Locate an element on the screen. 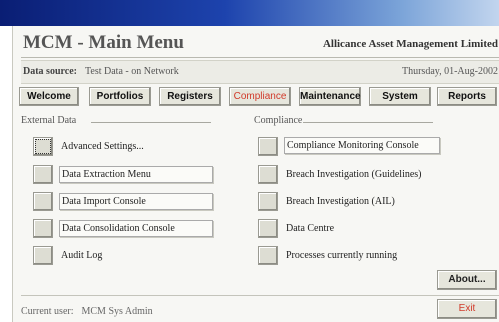 This screenshot has height=322, width=499. audit-log-label: Audit Log is located at coordinates (82, 255).